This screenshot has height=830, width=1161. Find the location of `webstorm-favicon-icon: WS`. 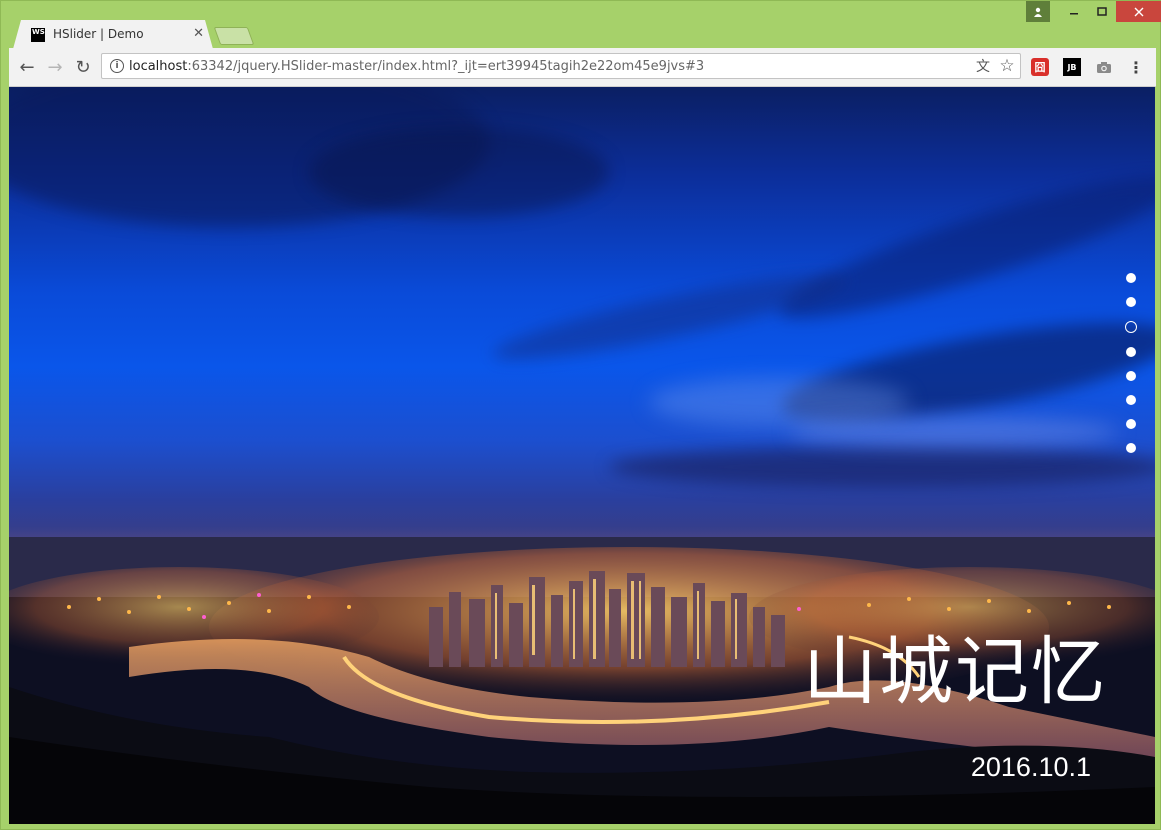

webstorm-favicon-icon: WS is located at coordinates (38, 35).